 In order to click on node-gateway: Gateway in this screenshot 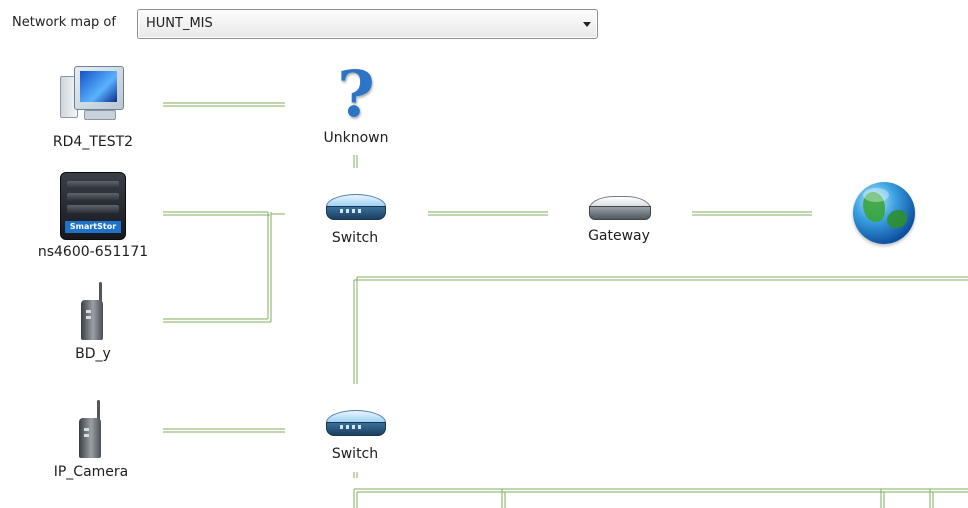, I will do `click(619, 218)`.